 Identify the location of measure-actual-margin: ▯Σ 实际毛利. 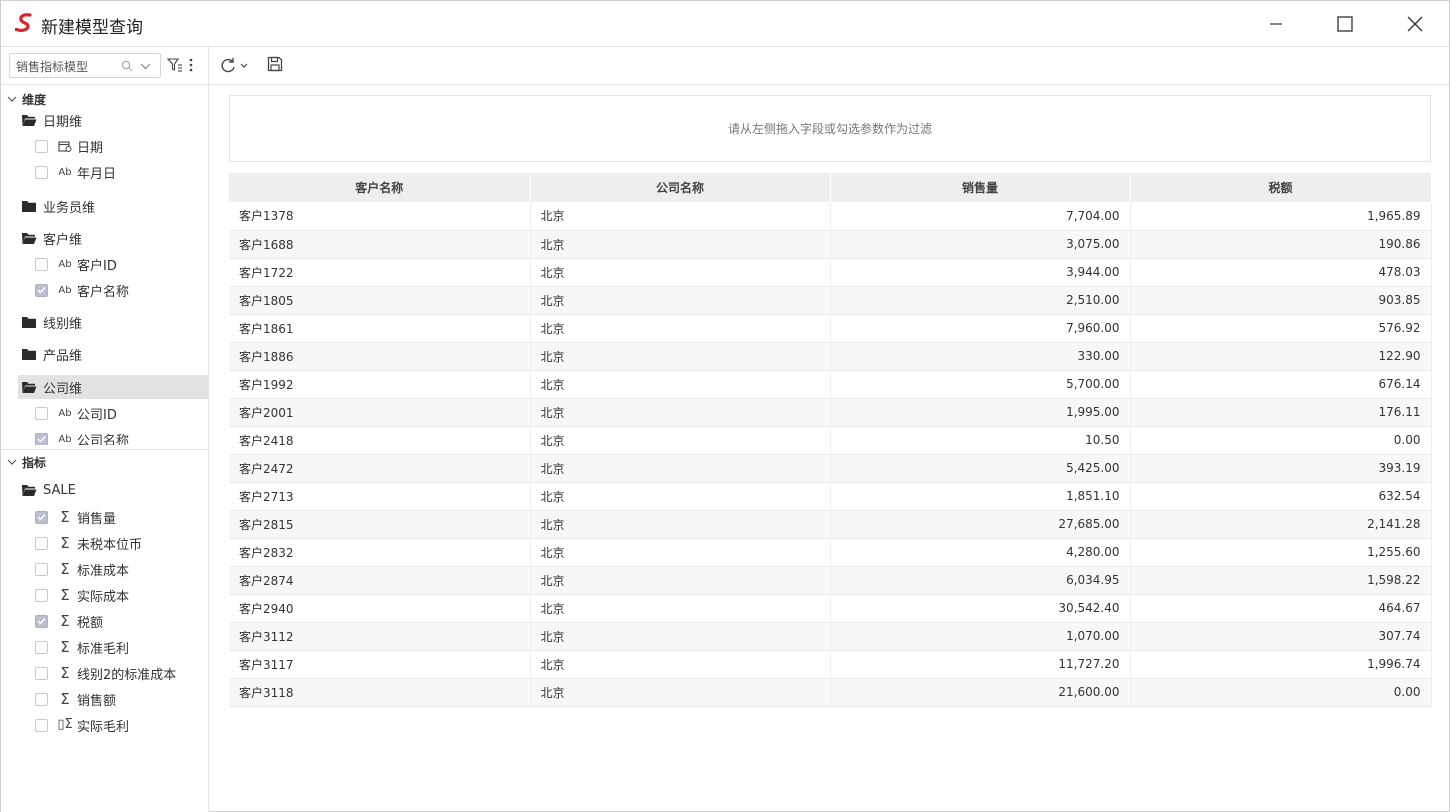
(120, 725).